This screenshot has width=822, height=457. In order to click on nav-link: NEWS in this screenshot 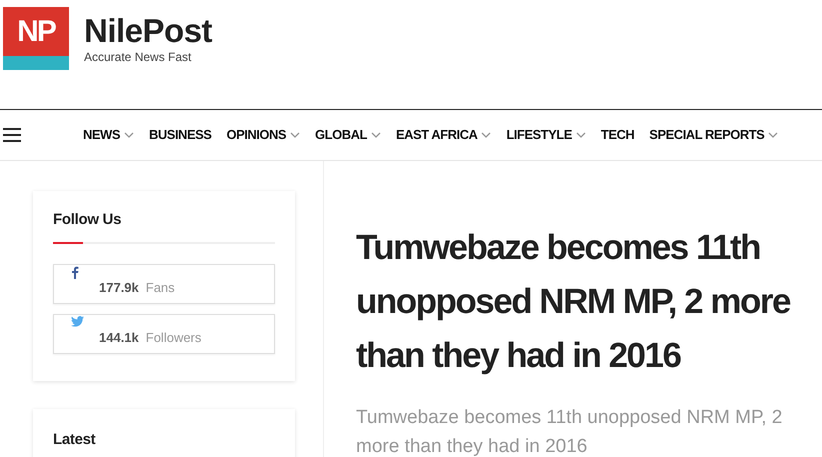, I will do `click(108, 135)`.